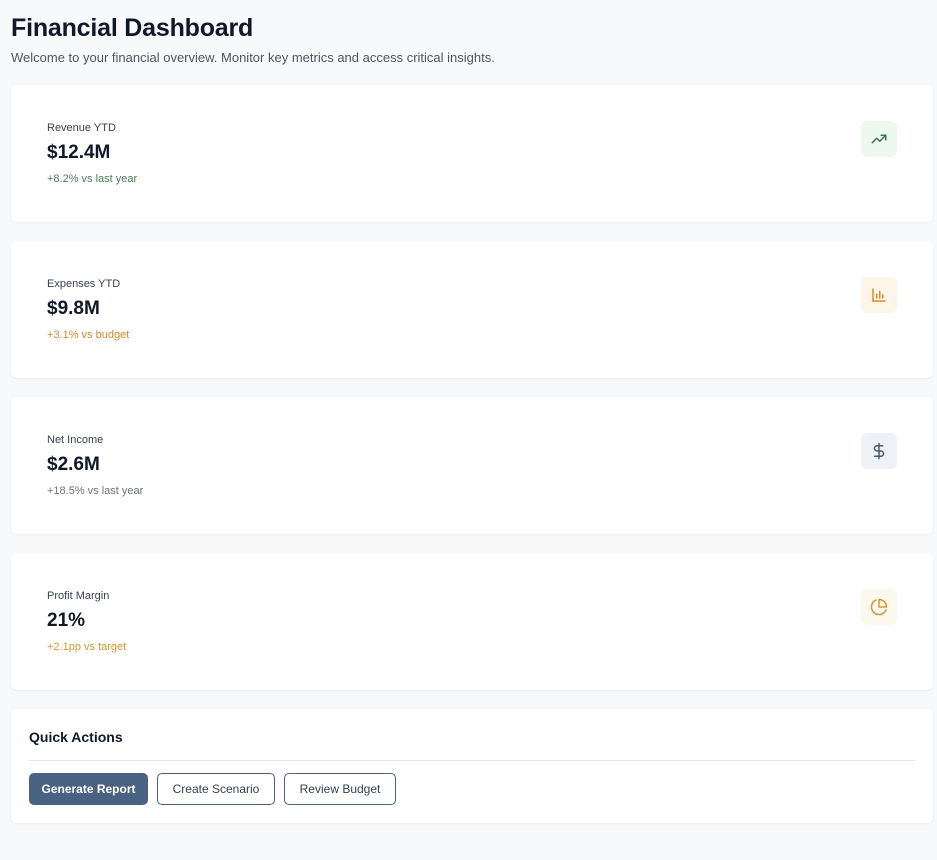 Image resolution: width=937 pixels, height=860 pixels. What do you see at coordinates (88, 335) in the screenshot?
I see `metric-delta: +3.1% vs budget` at bounding box center [88, 335].